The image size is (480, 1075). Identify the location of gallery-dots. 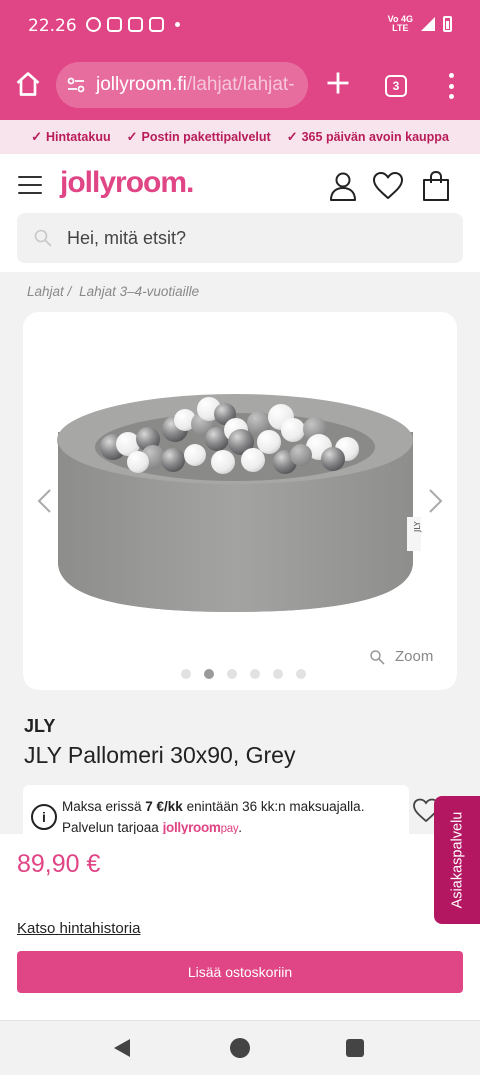
(243, 674).